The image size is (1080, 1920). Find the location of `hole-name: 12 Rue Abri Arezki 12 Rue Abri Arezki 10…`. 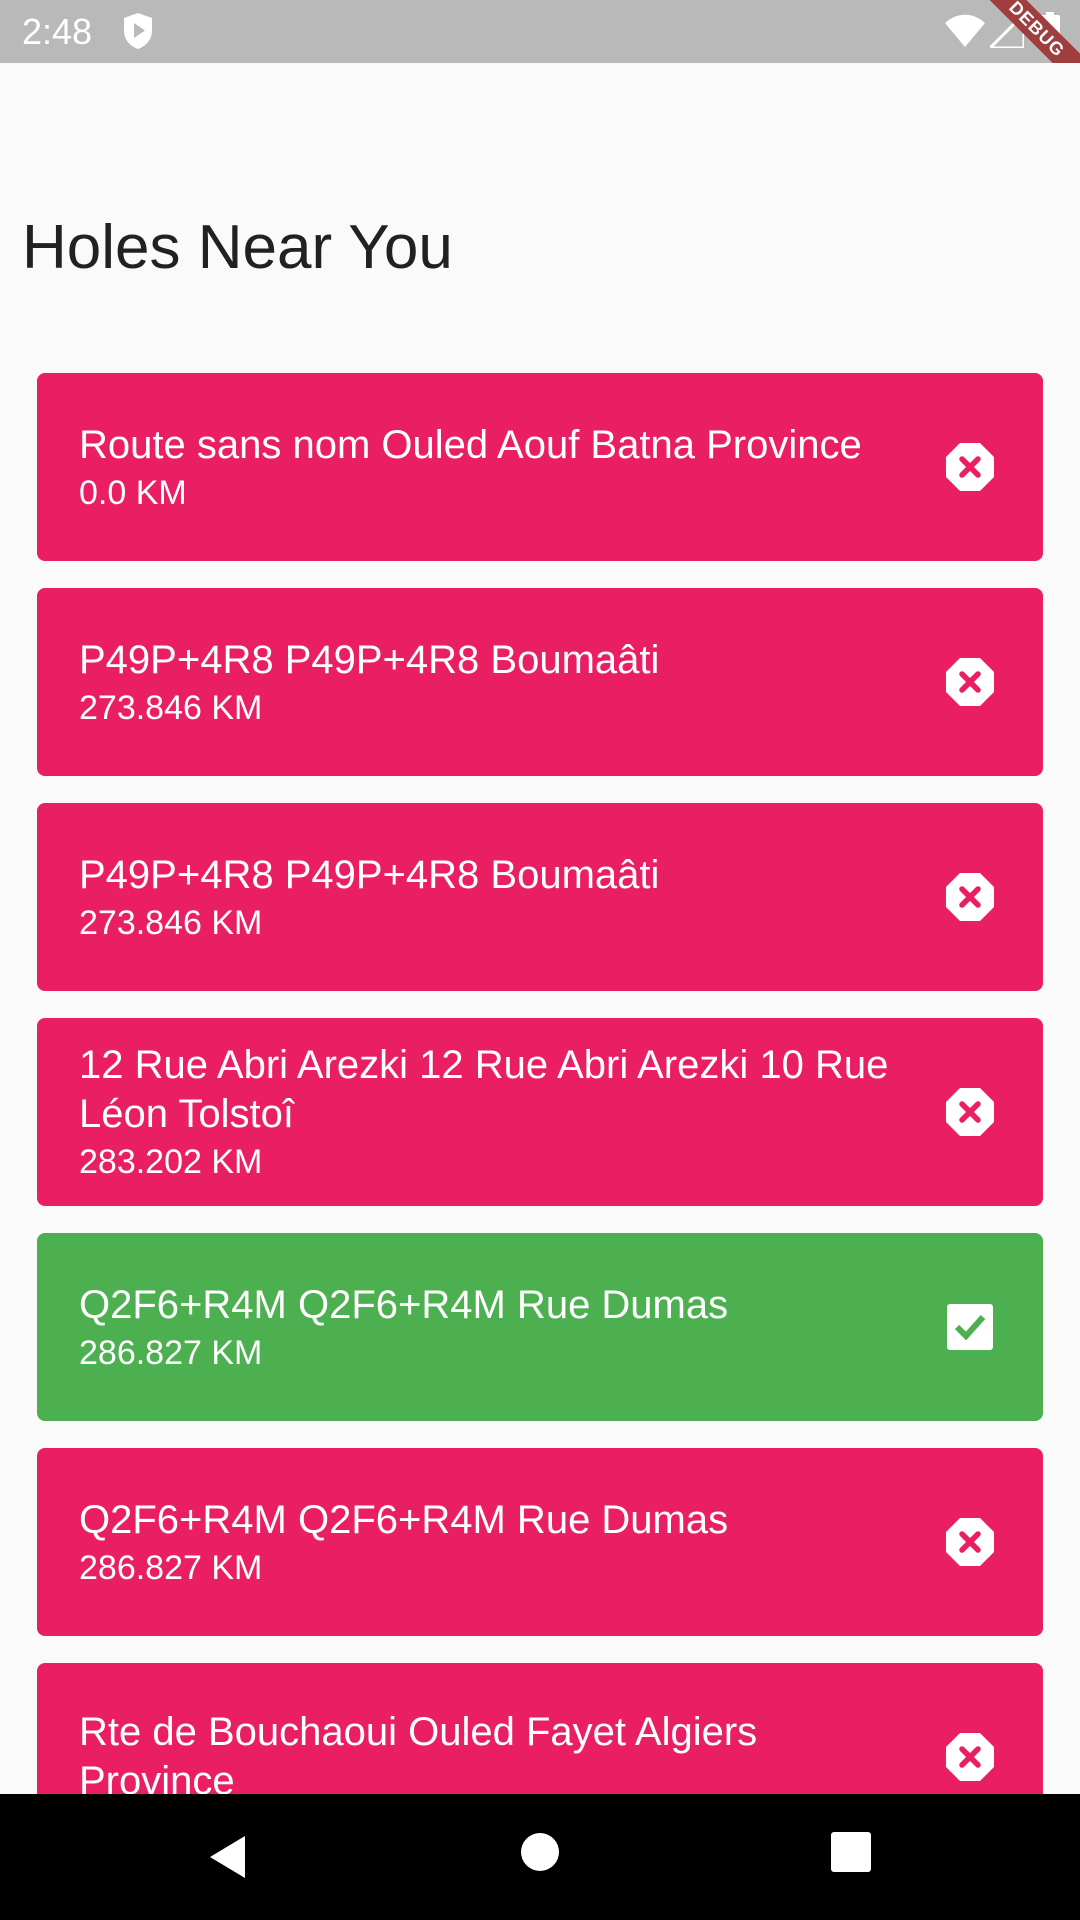

hole-name: 12 Rue Abri Arezki 12 Rue Abri Arezki 10… is located at coordinates (484, 1089).